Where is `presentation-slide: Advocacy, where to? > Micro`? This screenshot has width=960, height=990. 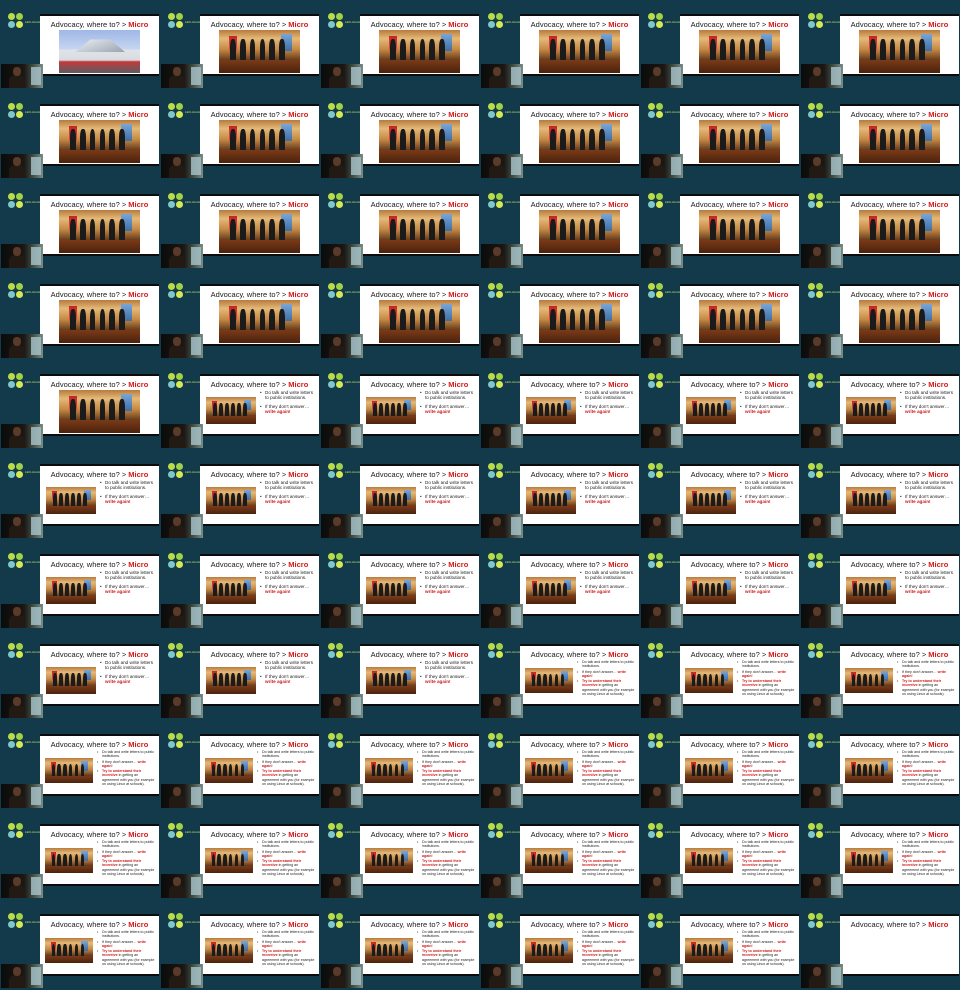
presentation-slide: Advocacy, where to? > Micro is located at coordinates (259, 135).